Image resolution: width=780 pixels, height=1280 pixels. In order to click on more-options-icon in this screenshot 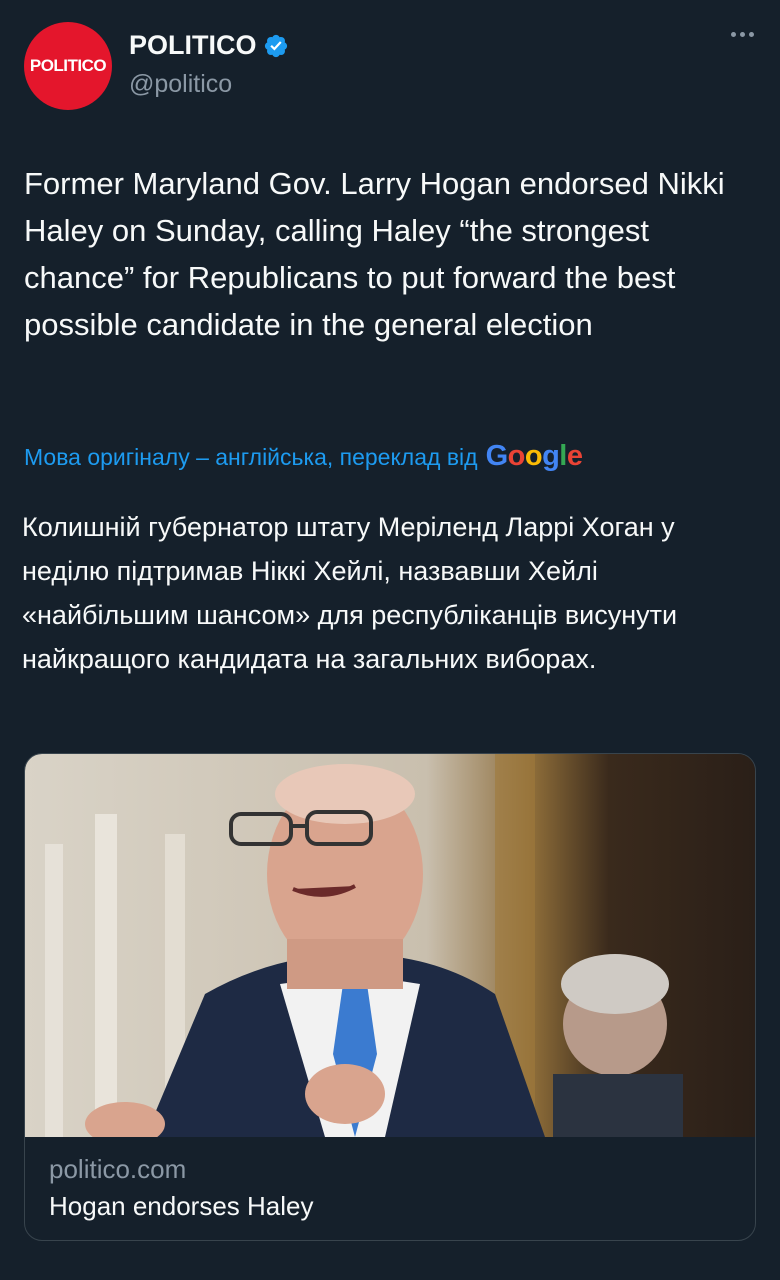, I will do `click(742, 34)`.